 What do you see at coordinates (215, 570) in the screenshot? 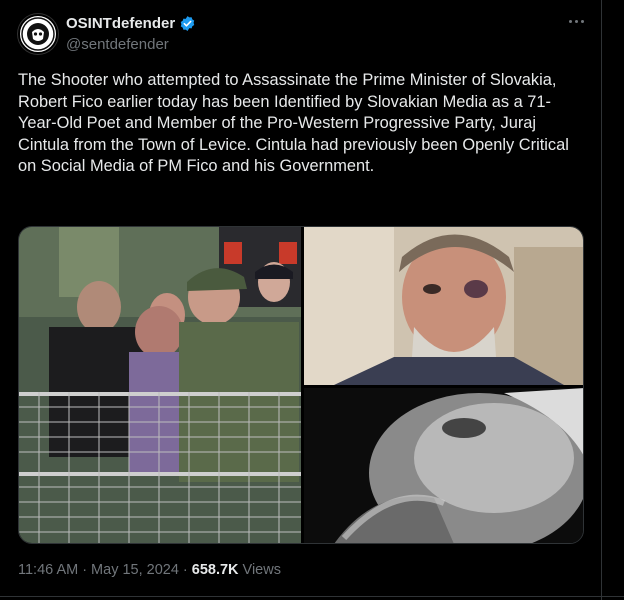
I see `views-count: 658.7K` at bounding box center [215, 570].